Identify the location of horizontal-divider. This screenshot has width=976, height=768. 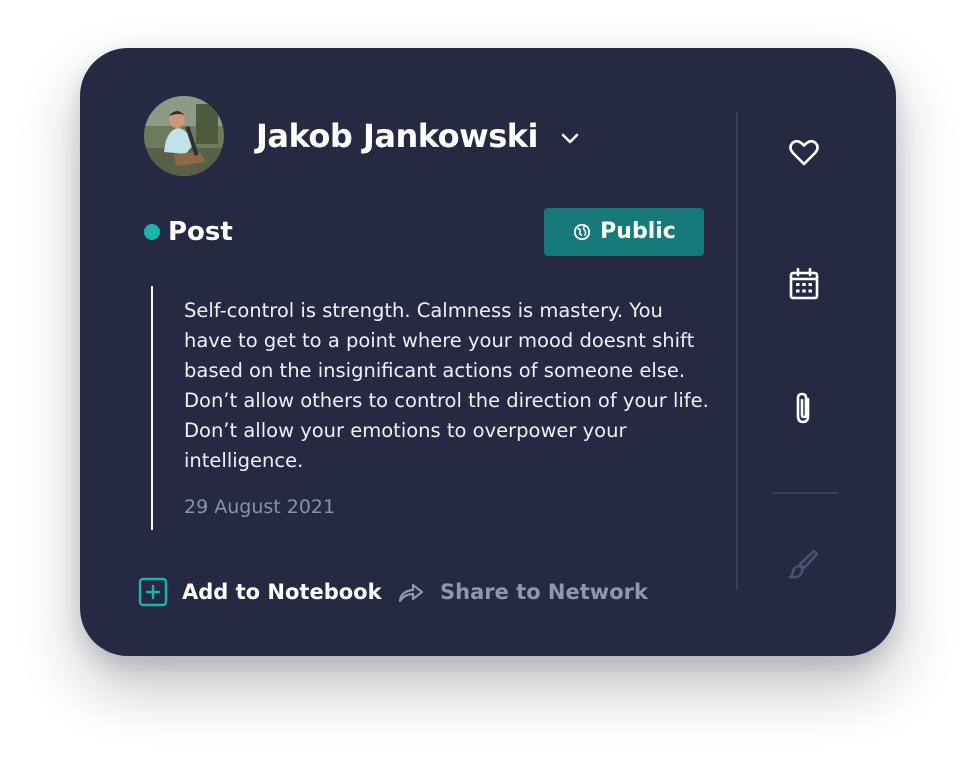
(805, 493).